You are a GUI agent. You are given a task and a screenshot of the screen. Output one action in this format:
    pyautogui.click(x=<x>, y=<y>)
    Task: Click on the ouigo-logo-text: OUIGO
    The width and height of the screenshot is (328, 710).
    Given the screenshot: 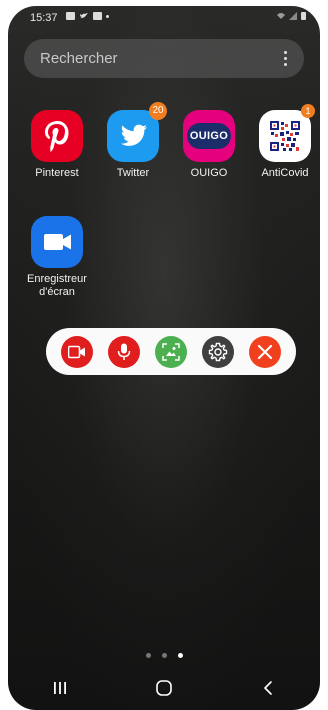 What is the action you would take?
    pyautogui.click(x=209, y=136)
    